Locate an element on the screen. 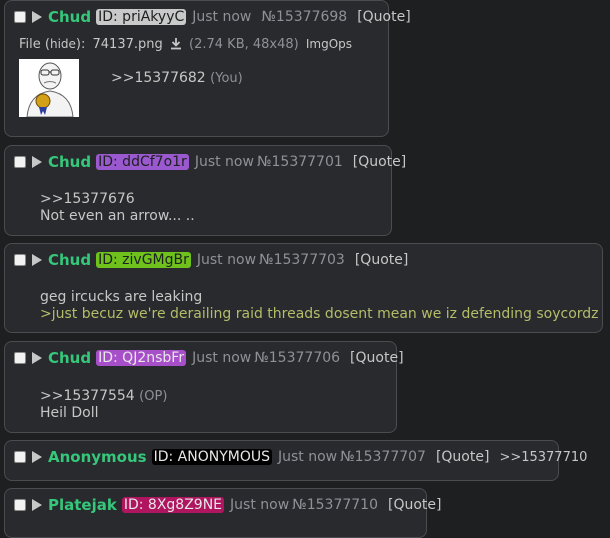 The width and height of the screenshot is (610, 538). poster-id: ID: priAkyyC is located at coordinates (141, 17).